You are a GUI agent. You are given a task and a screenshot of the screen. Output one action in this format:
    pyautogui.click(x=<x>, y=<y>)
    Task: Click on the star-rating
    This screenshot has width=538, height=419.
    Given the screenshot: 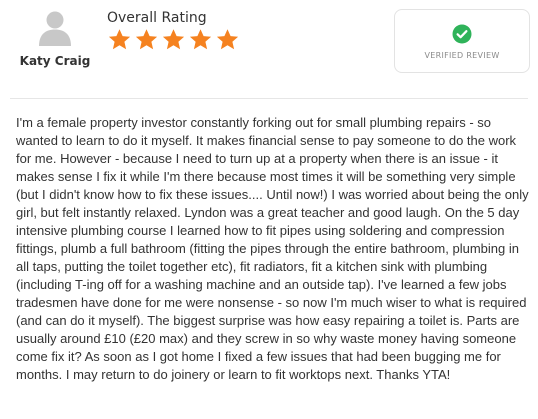 What is the action you would take?
    pyautogui.click(x=173, y=40)
    